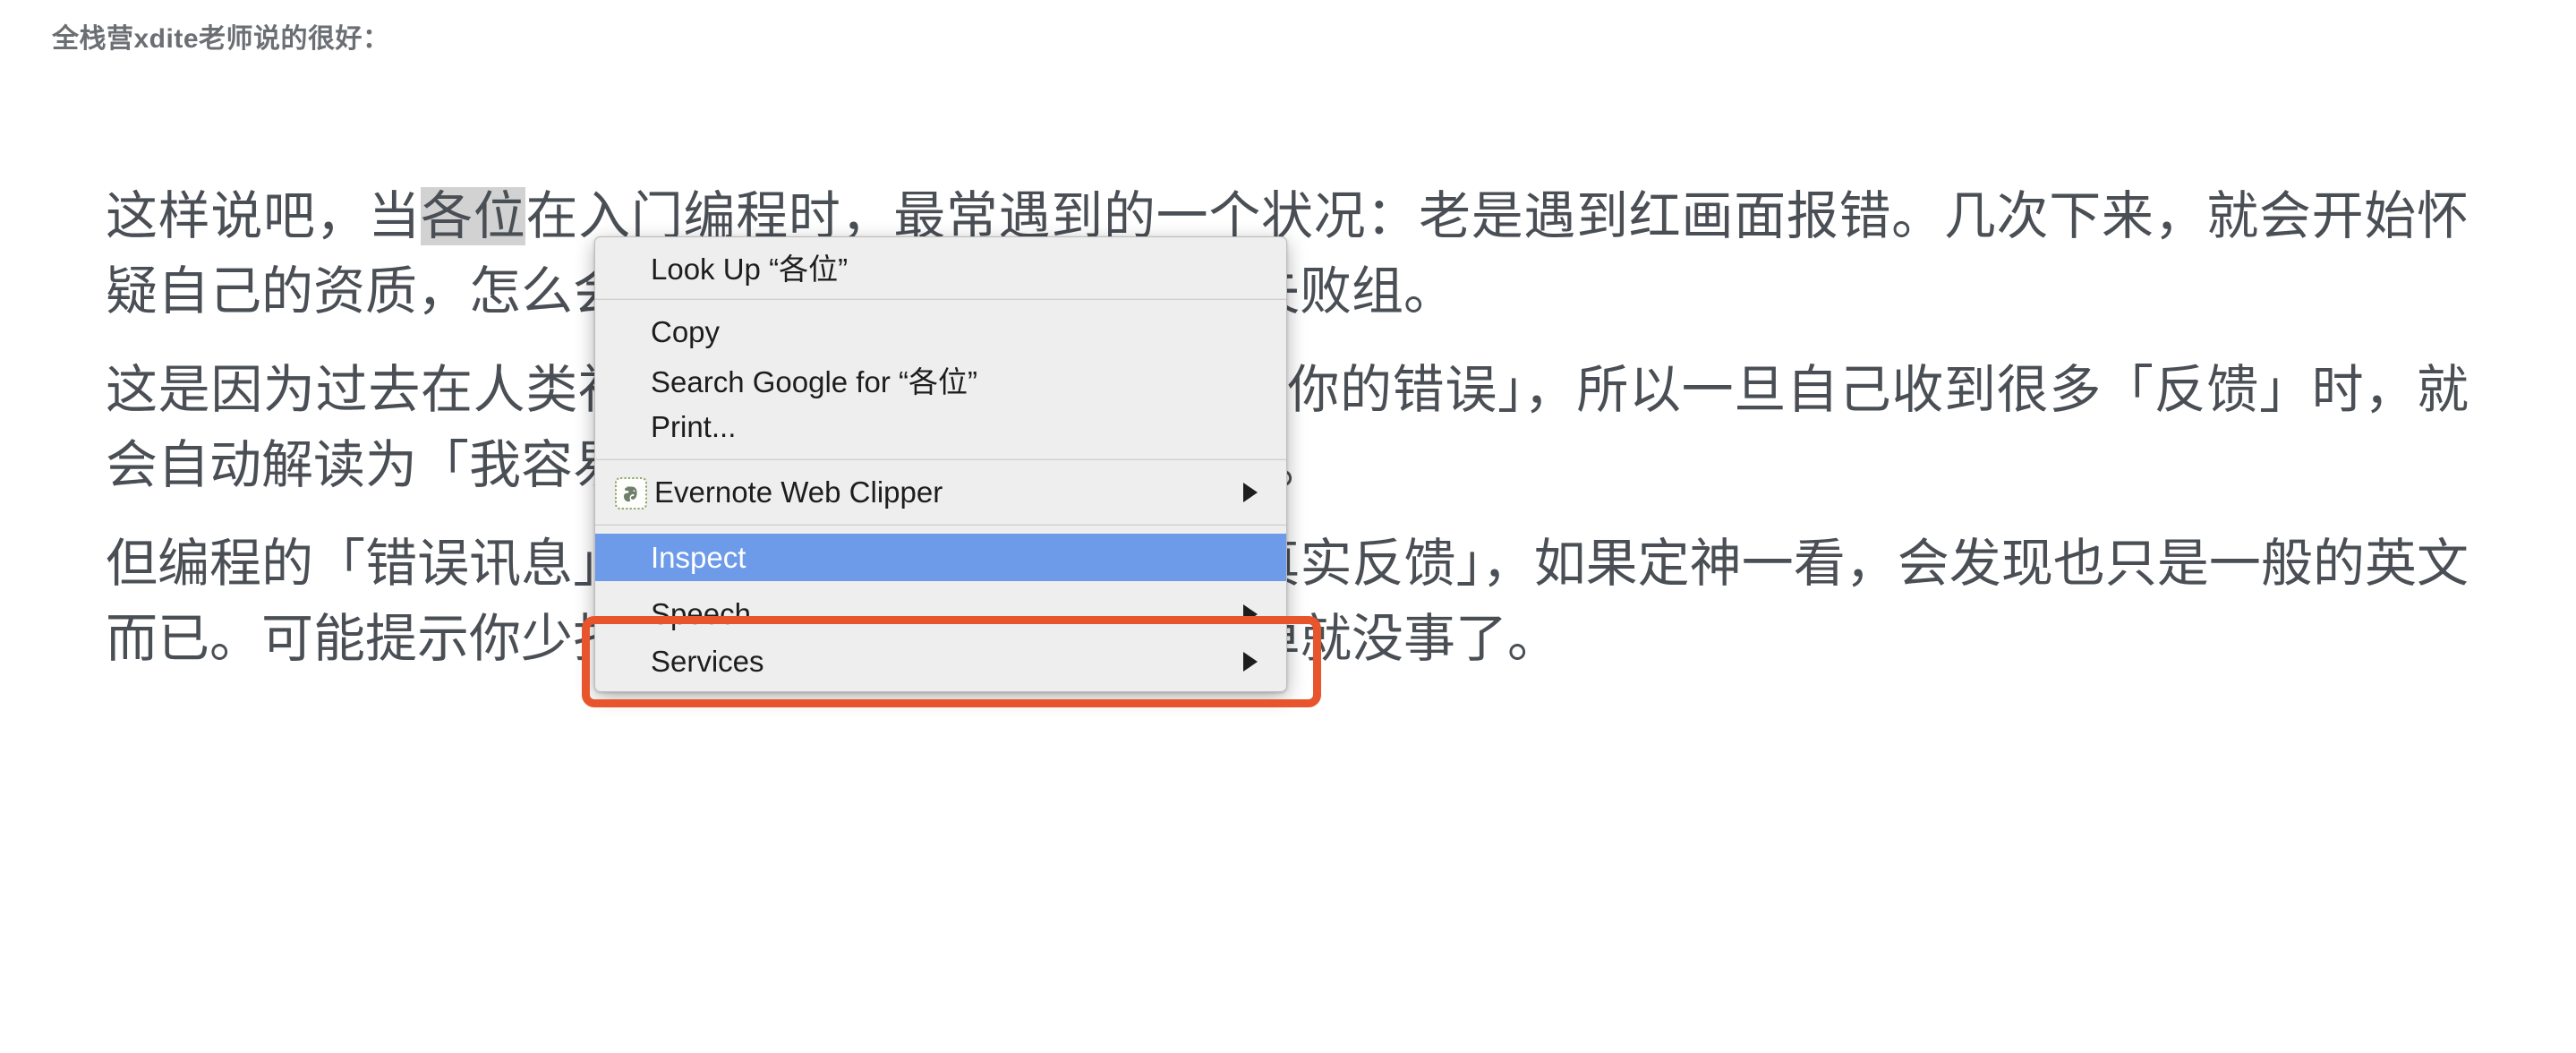  What do you see at coordinates (473, 216) in the screenshot?
I see `selected-text-highlight: 各位` at bounding box center [473, 216].